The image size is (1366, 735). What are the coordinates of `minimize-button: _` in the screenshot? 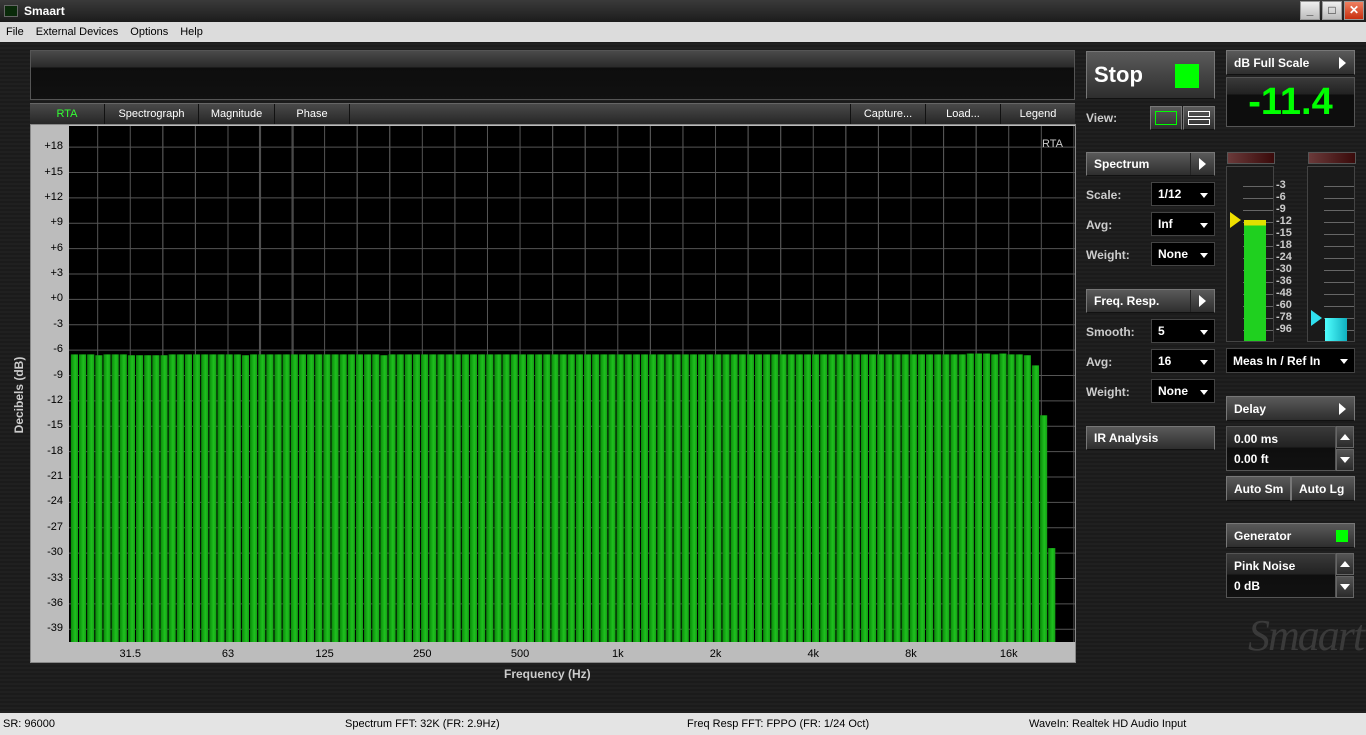 It's located at (1310, 10).